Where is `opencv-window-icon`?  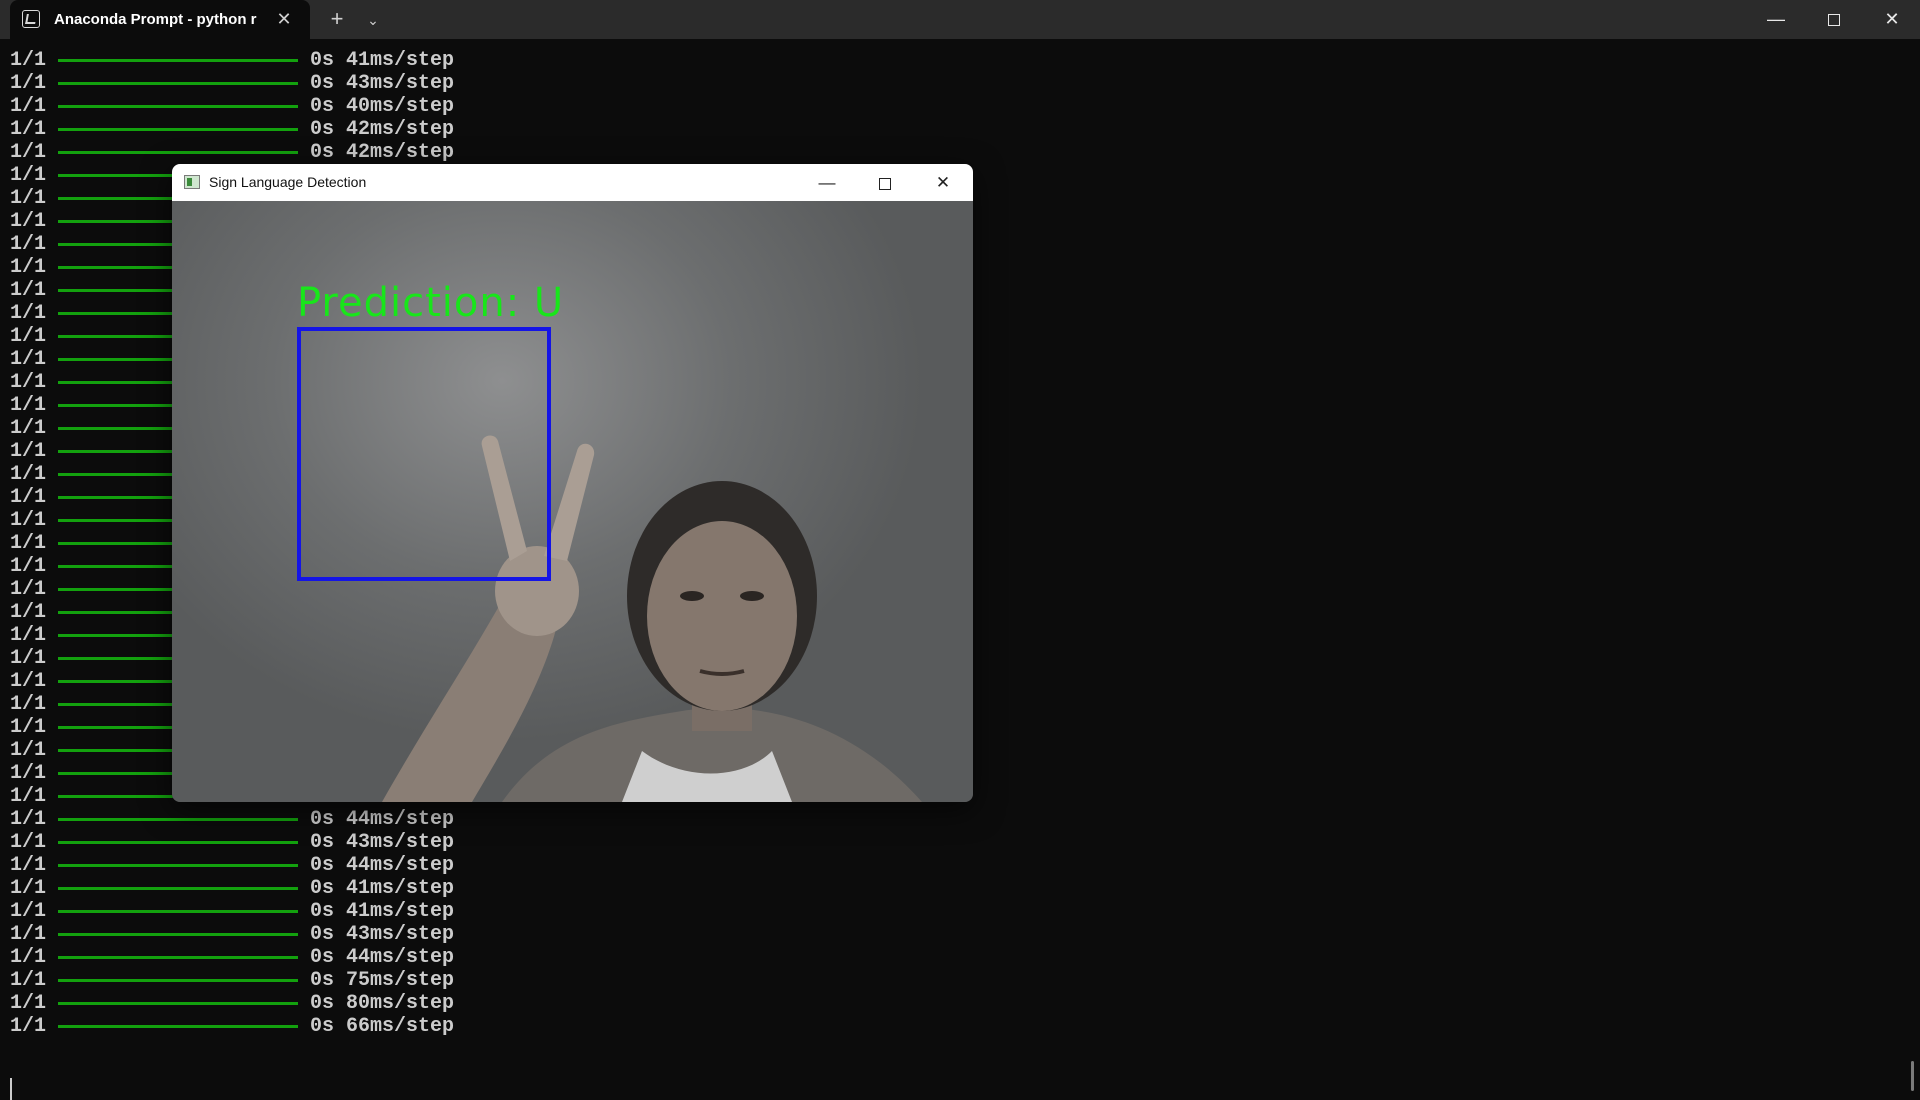
opencv-window-icon is located at coordinates (192, 182).